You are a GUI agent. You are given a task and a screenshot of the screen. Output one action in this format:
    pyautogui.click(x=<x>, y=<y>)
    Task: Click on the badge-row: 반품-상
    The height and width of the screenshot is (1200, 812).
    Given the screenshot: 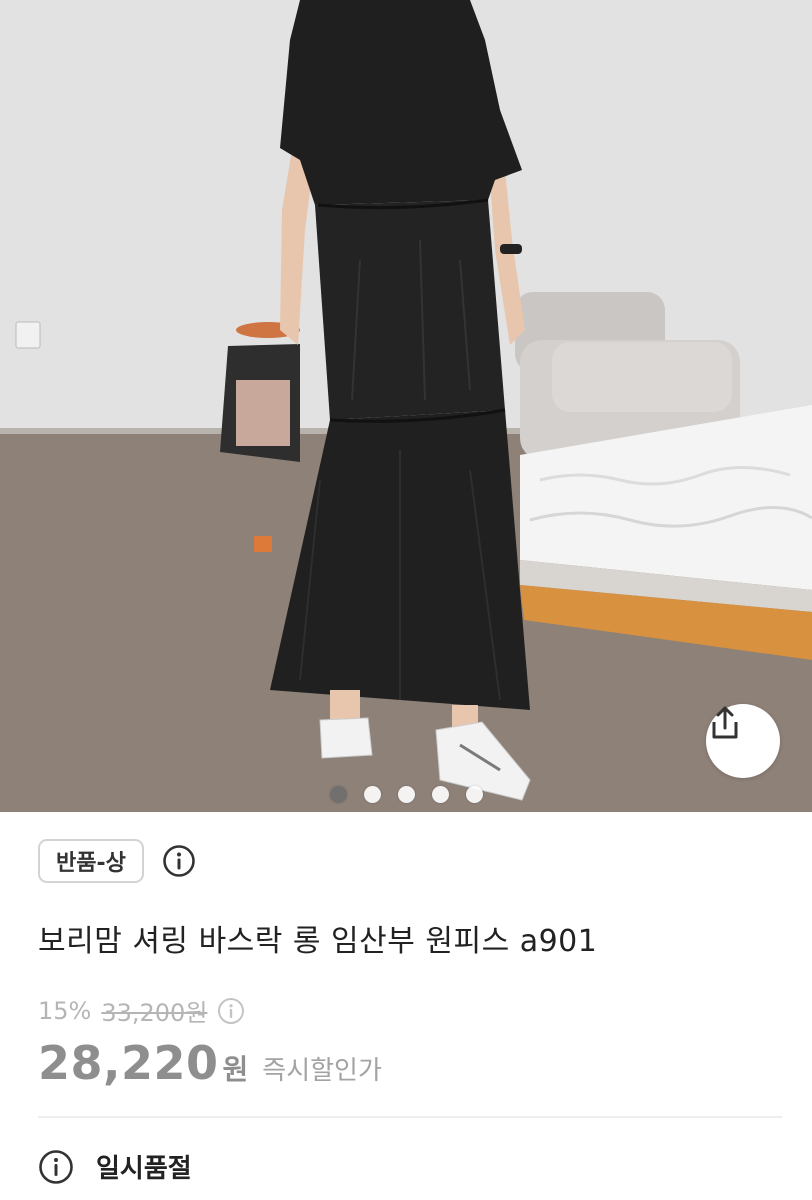 What is the action you would take?
    pyautogui.click(x=117, y=861)
    